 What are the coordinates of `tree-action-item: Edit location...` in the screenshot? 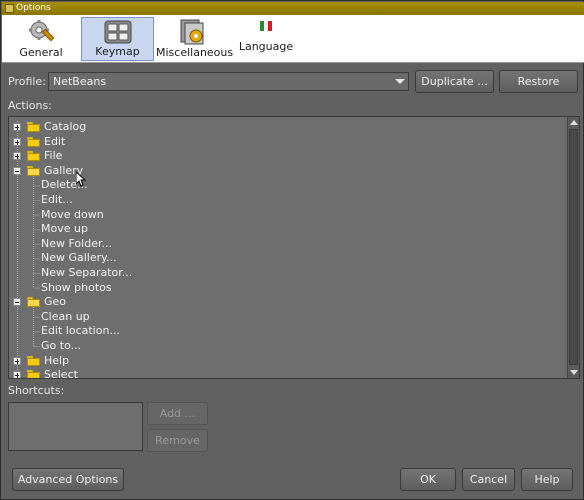 It's located at (80, 331).